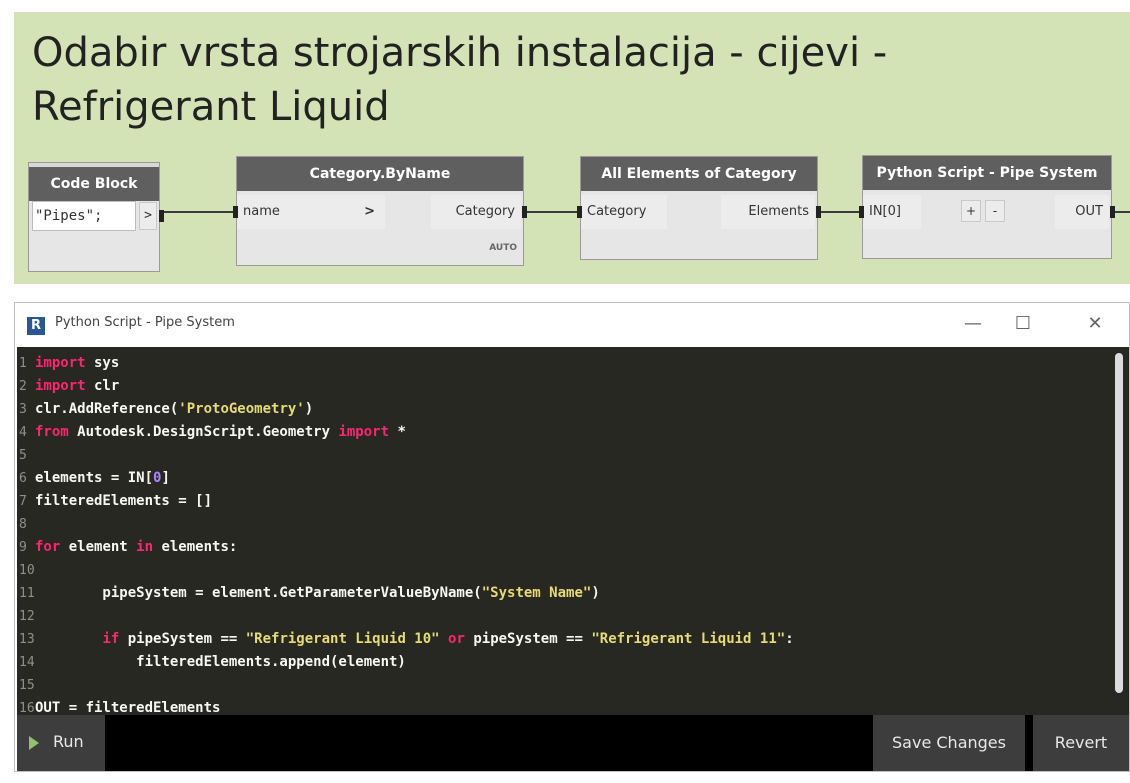 The width and height of the screenshot is (1130, 783). What do you see at coordinates (380, 174) in the screenshot?
I see `node-title: Category.ByName` at bounding box center [380, 174].